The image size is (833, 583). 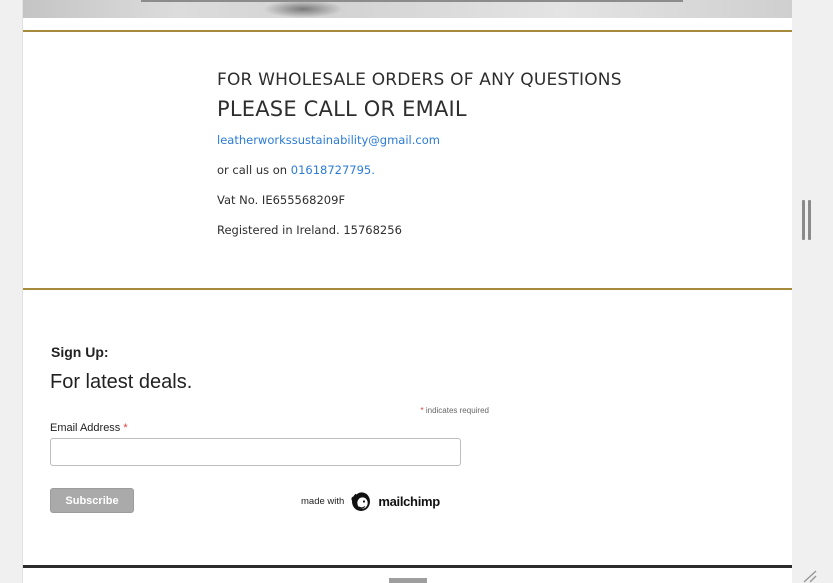 What do you see at coordinates (807, 220) in the screenshot?
I see `drag-handle-icon` at bounding box center [807, 220].